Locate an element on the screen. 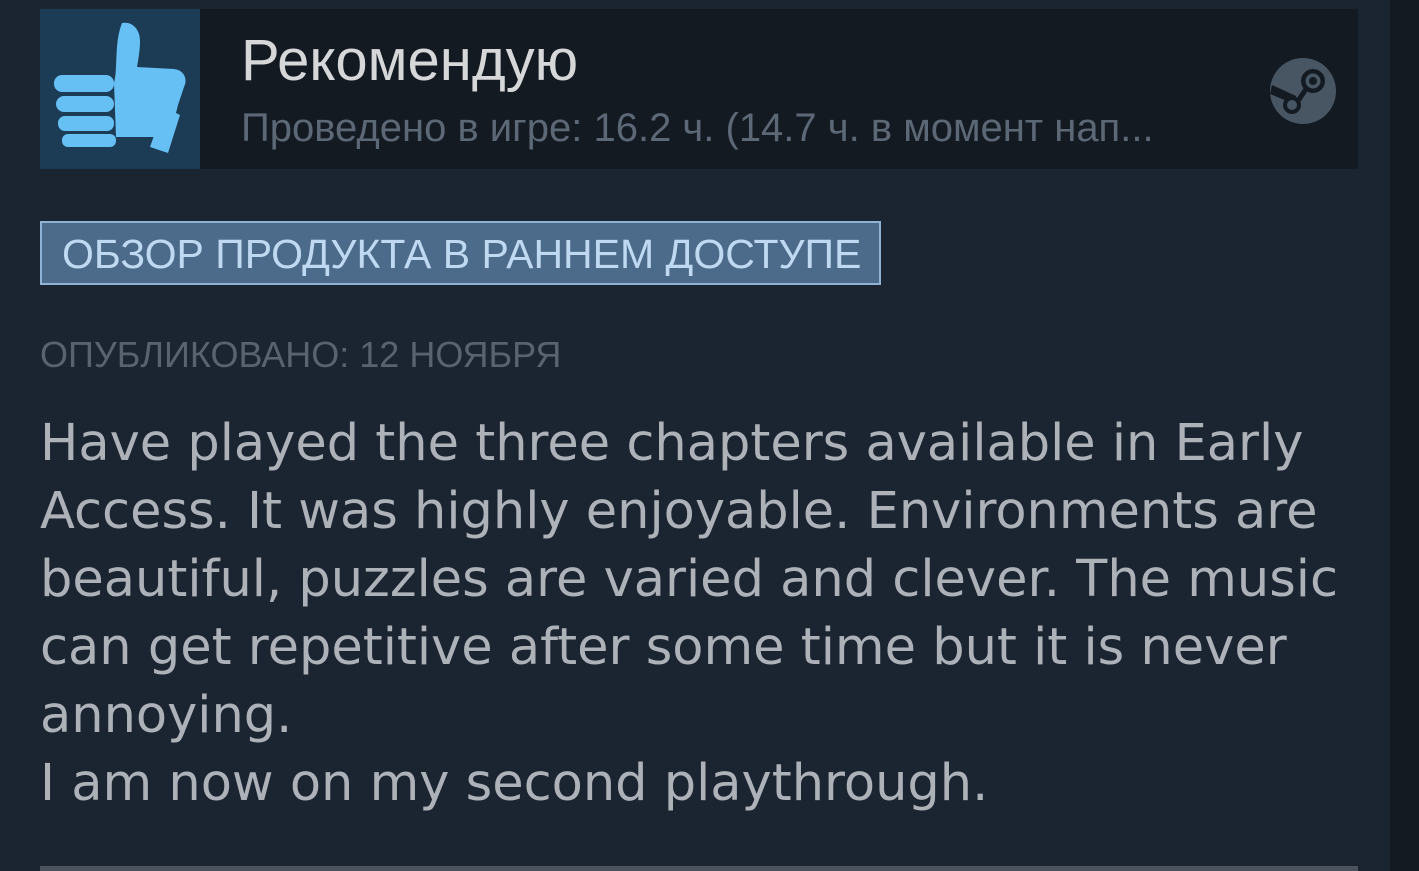  steam-logo-icon is located at coordinates (1303, 91).